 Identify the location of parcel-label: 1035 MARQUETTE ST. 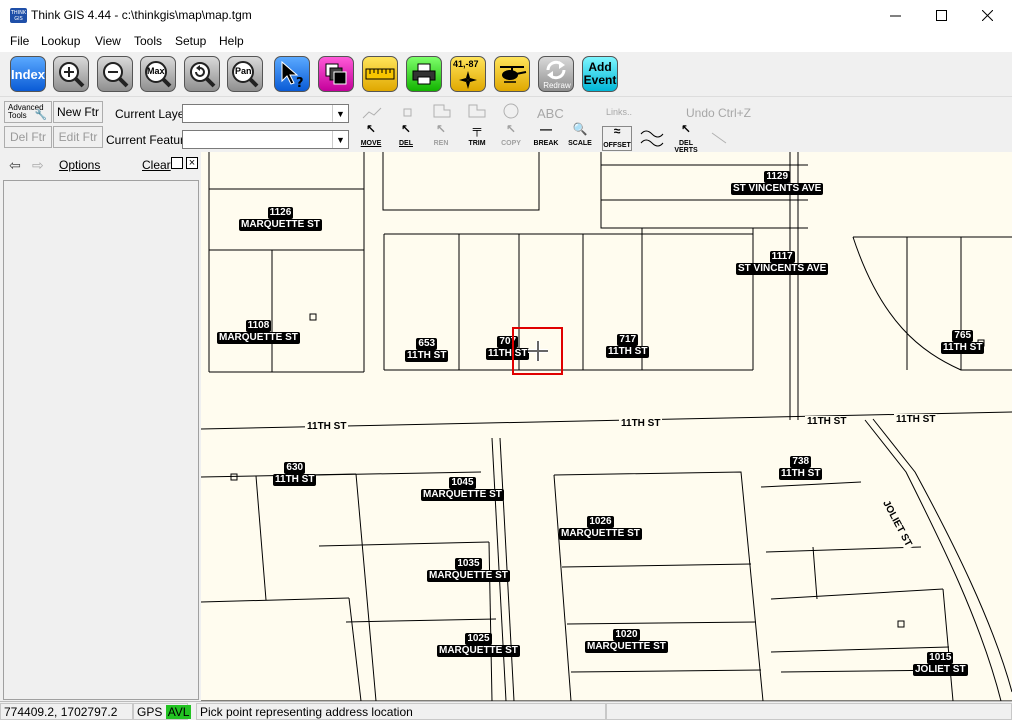
(468, 570).